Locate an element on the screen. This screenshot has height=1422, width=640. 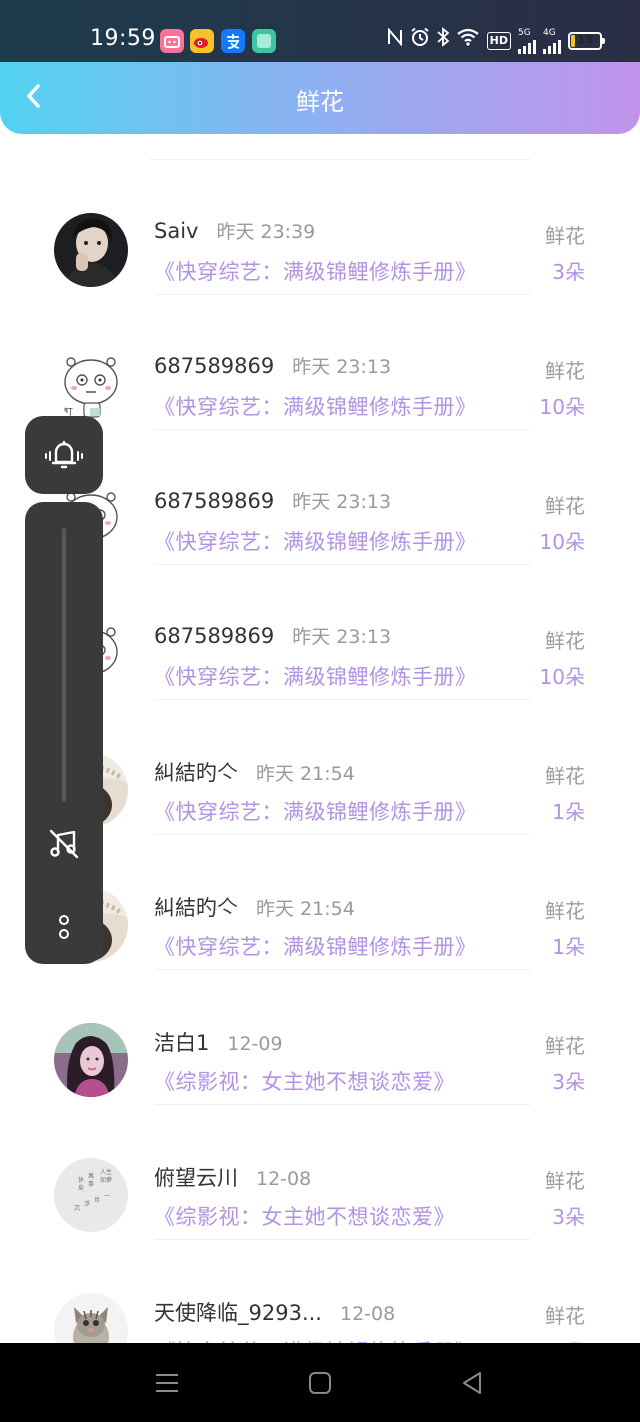
user-name: 俯望云川 is located at coordinates (196, 1177).